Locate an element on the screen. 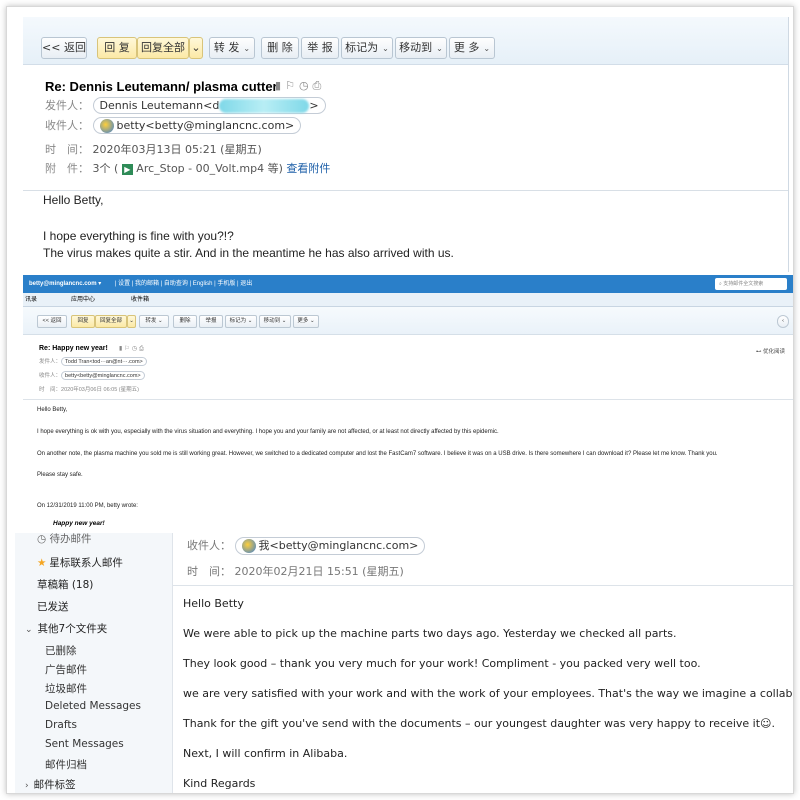  time-value: 2020年02月21日 15:51 (星期五) is located at coordinates (319, 571).